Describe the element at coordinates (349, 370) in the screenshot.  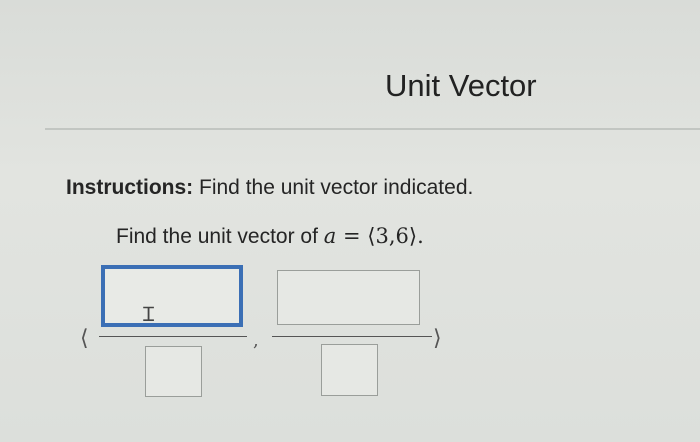
I see `denominator-2-input` at that location.